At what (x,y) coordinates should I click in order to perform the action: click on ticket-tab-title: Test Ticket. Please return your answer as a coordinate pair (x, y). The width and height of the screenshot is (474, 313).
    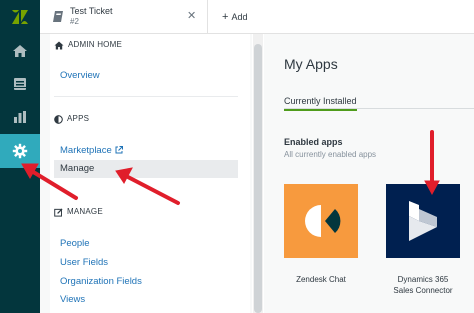
    Looking at the image, I should click on (91, 11).